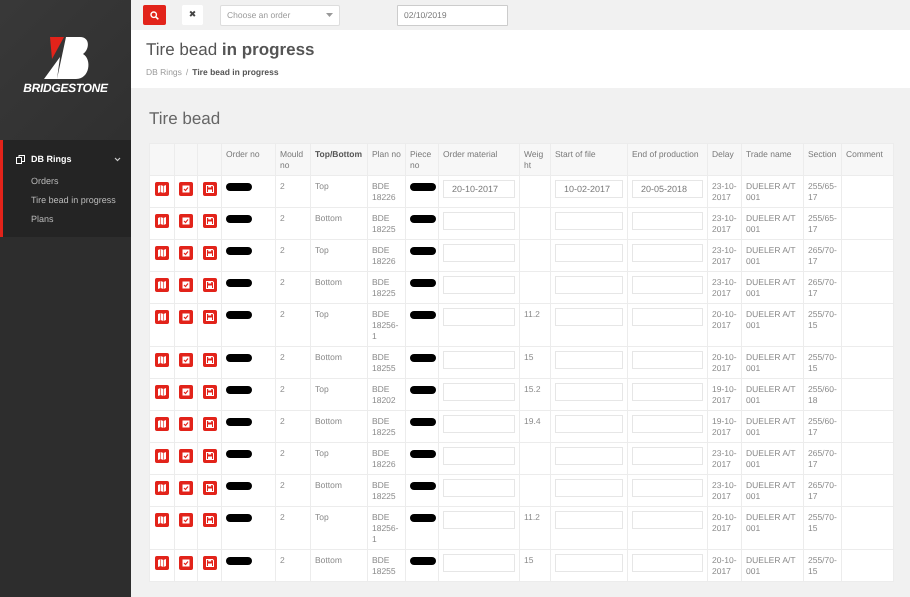 Image resolution: width=910 pixels, height=597 pixels. What do you see at coordinates (479, 189) in the screenshot?
I see `date-field: 20-10-2017` at bounding box center [479, 189].